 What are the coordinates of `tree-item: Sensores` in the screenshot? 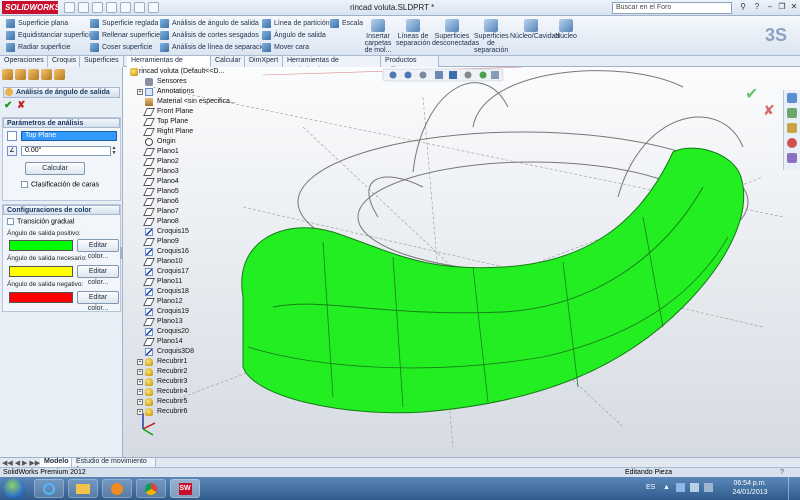 It's located at (181, 82).